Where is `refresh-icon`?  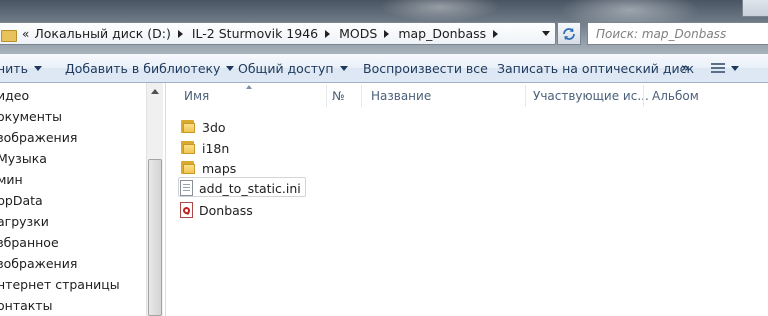 refresh-icon is located at coordinates (569, 33).